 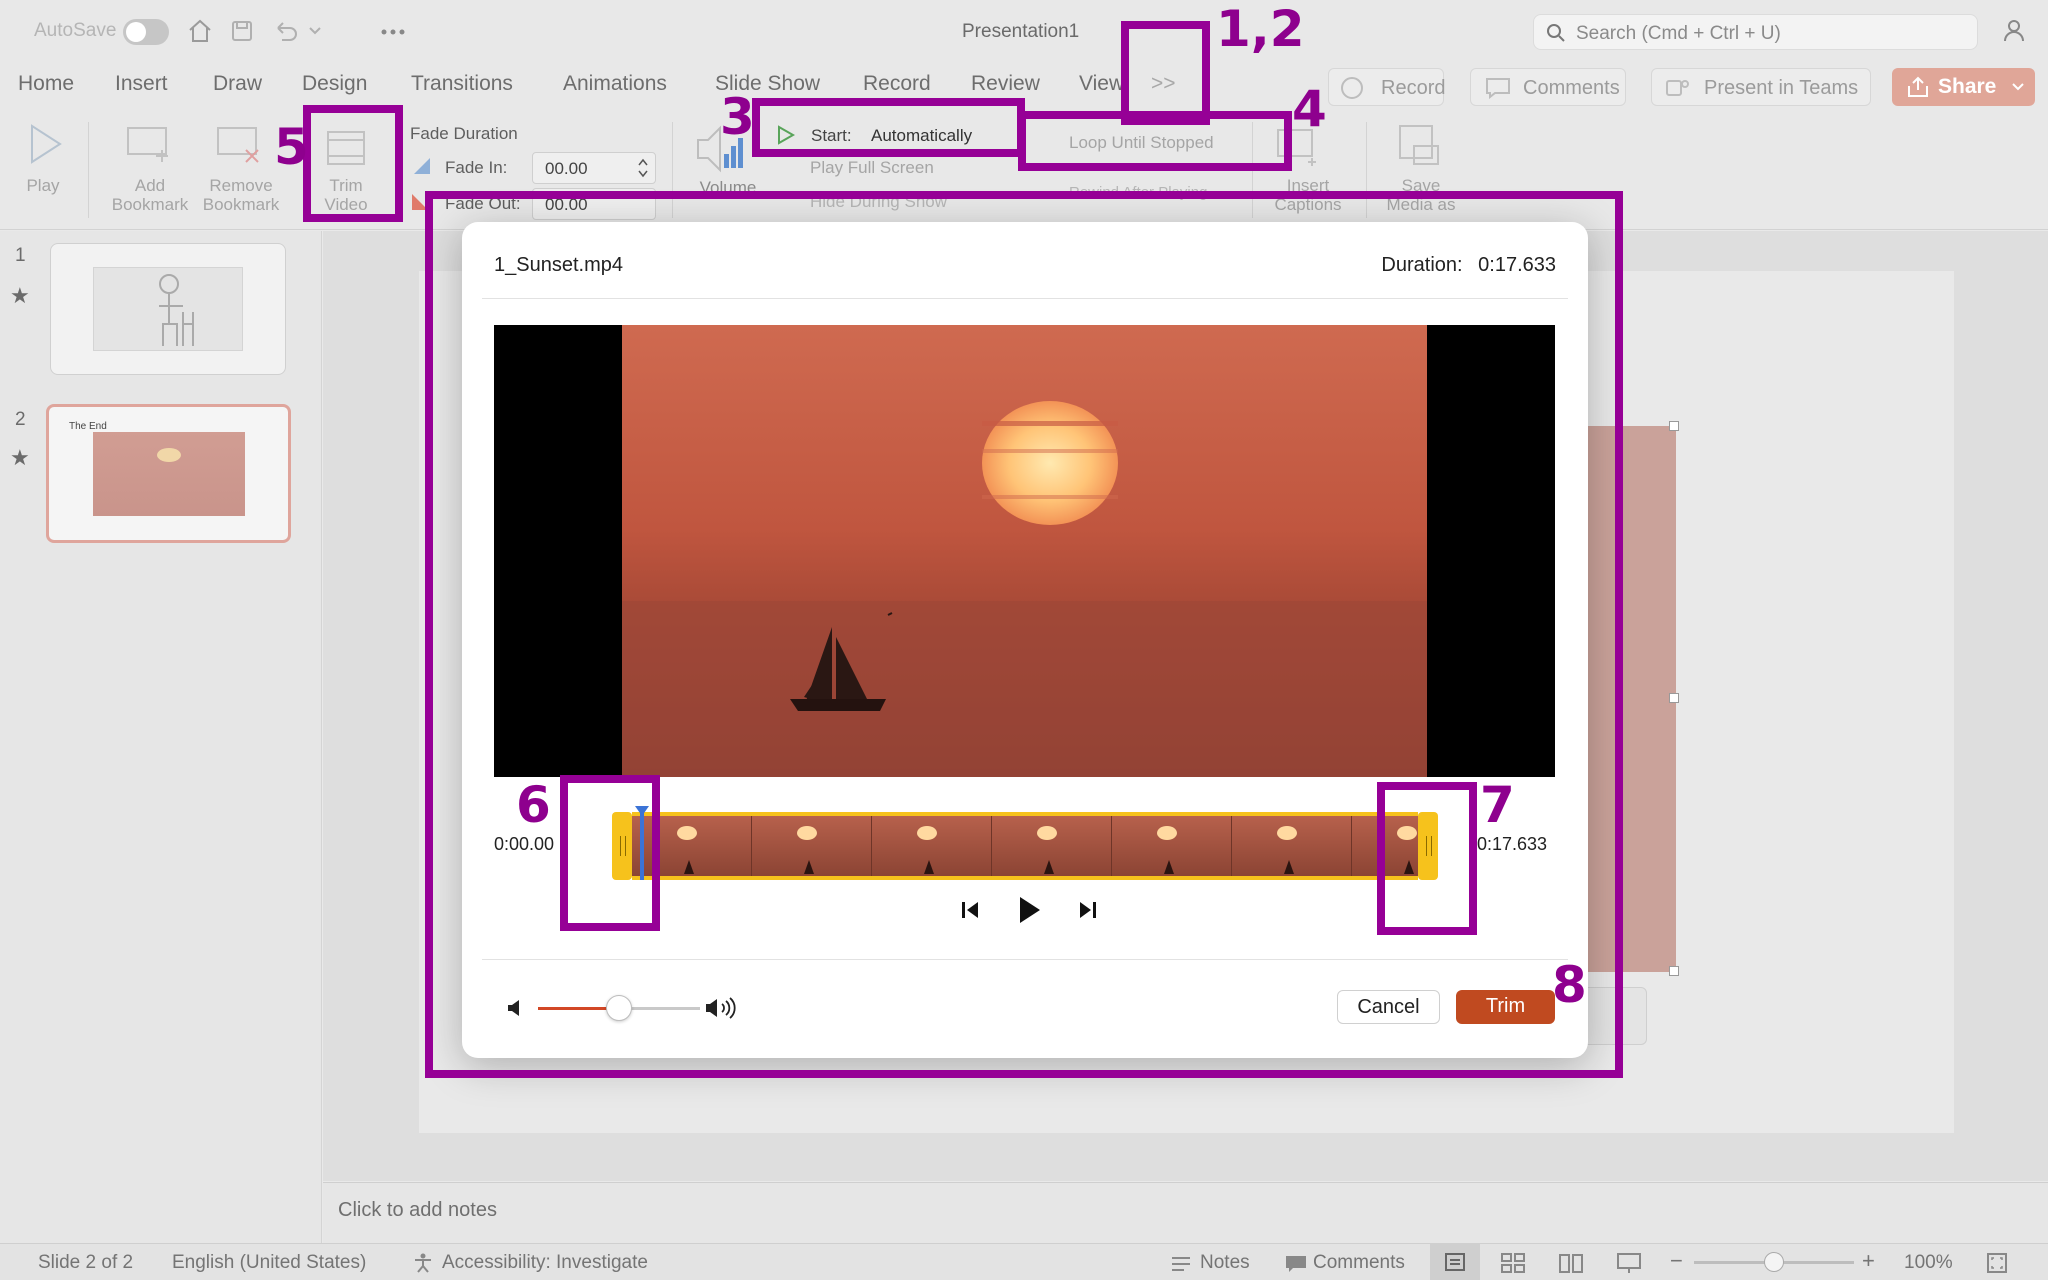 I want to click on play-full-screen-option: Play Full Screen, so click(x=872, y=168).